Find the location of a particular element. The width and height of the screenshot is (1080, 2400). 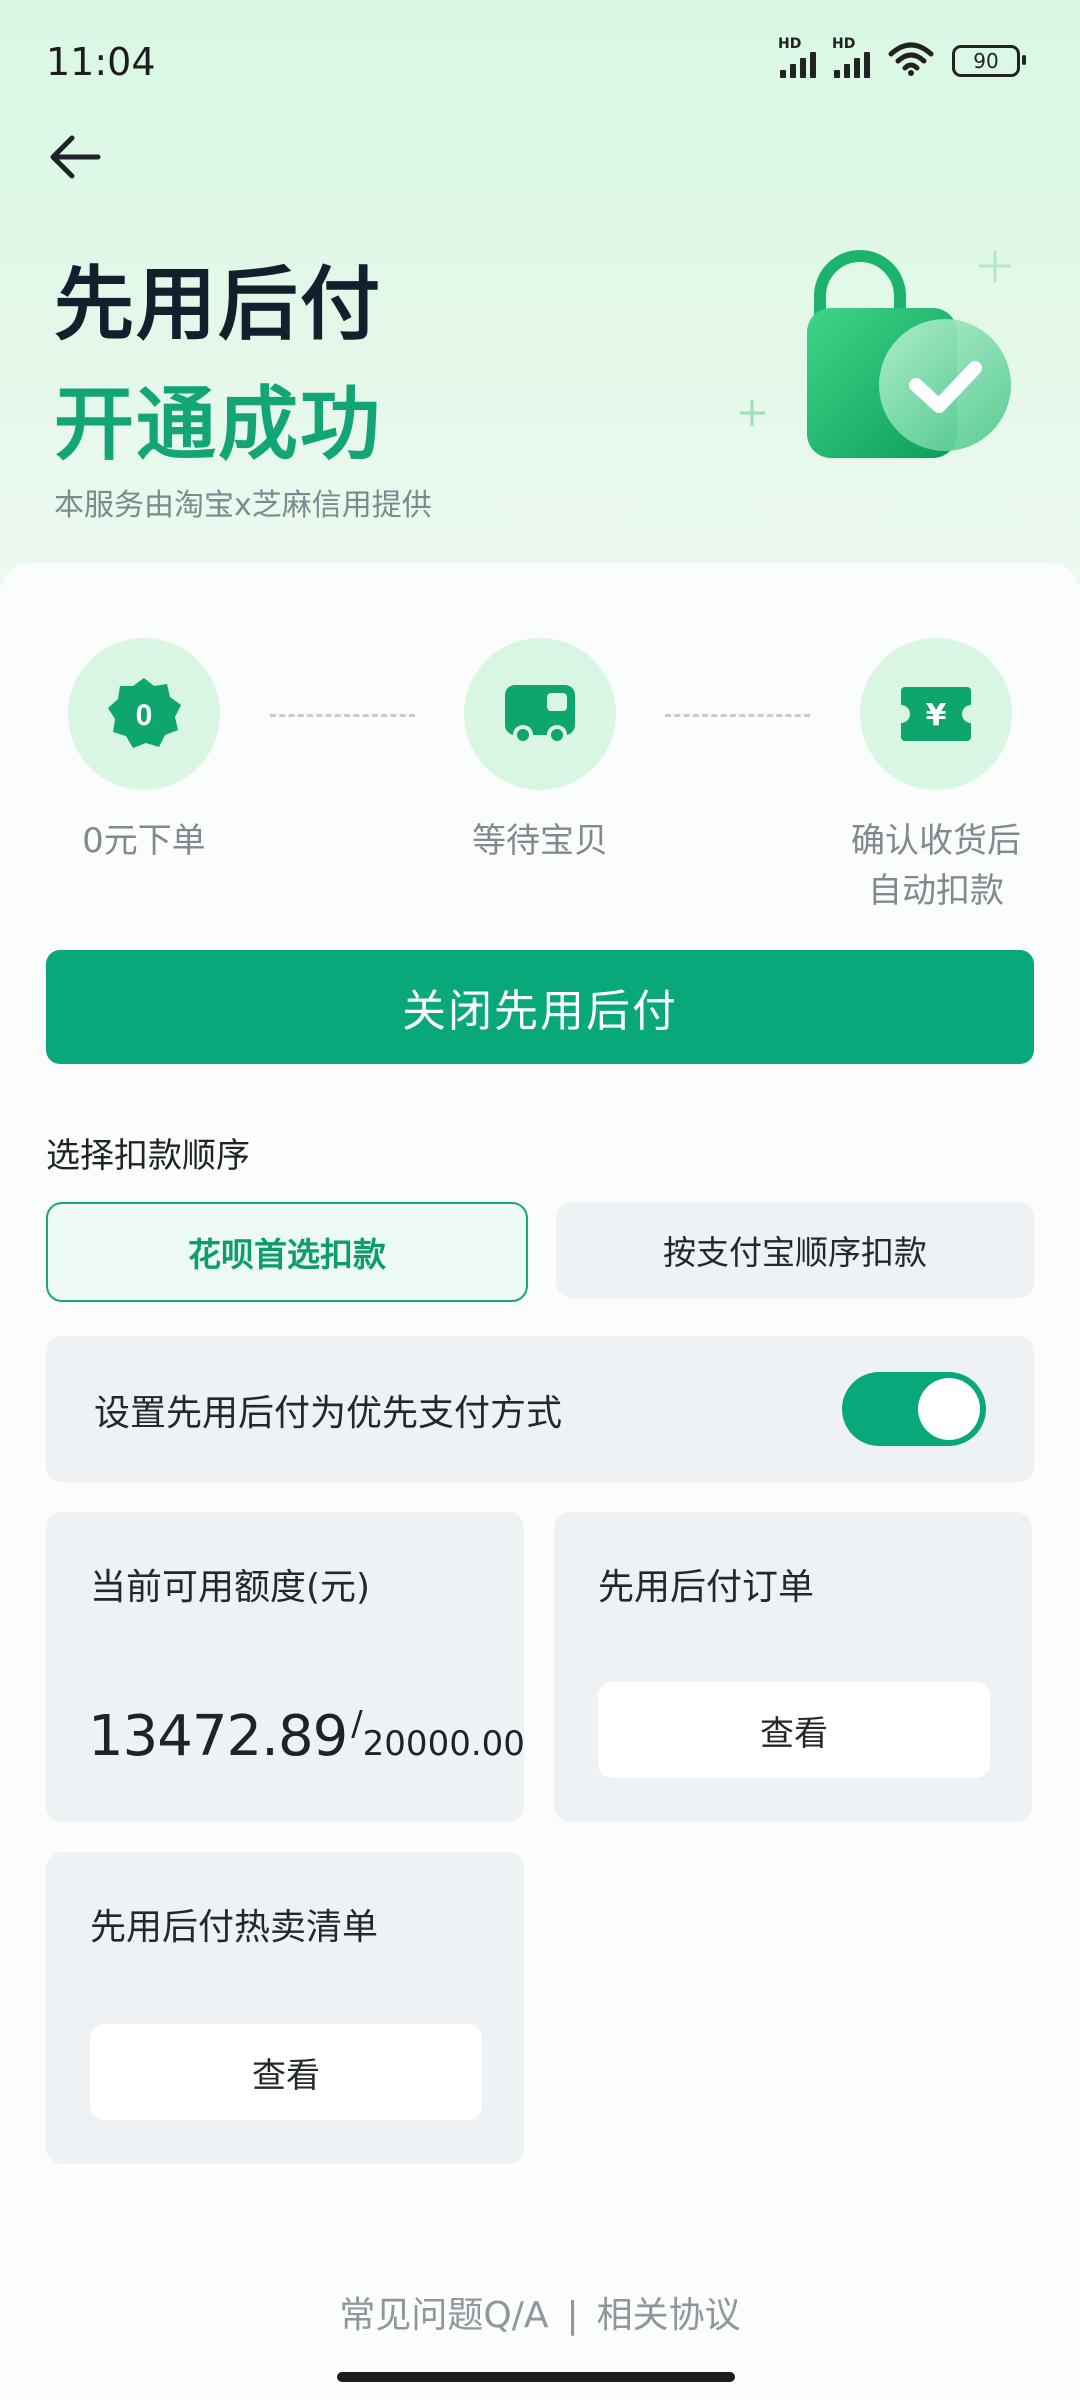

step-label: 等待宝贝 is located at coordinates (540, 841).